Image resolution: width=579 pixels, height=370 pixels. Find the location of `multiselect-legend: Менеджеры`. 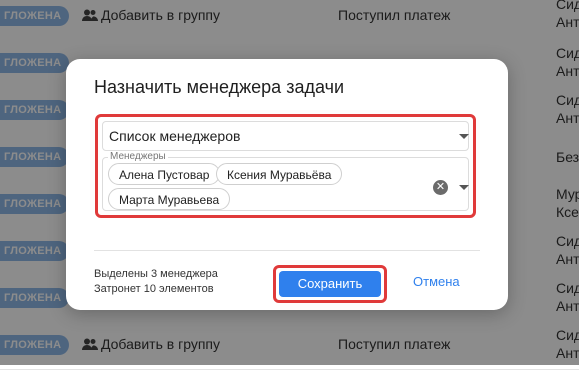

multiselect-legend: Менеджеры is located at coordinates (138, 156).